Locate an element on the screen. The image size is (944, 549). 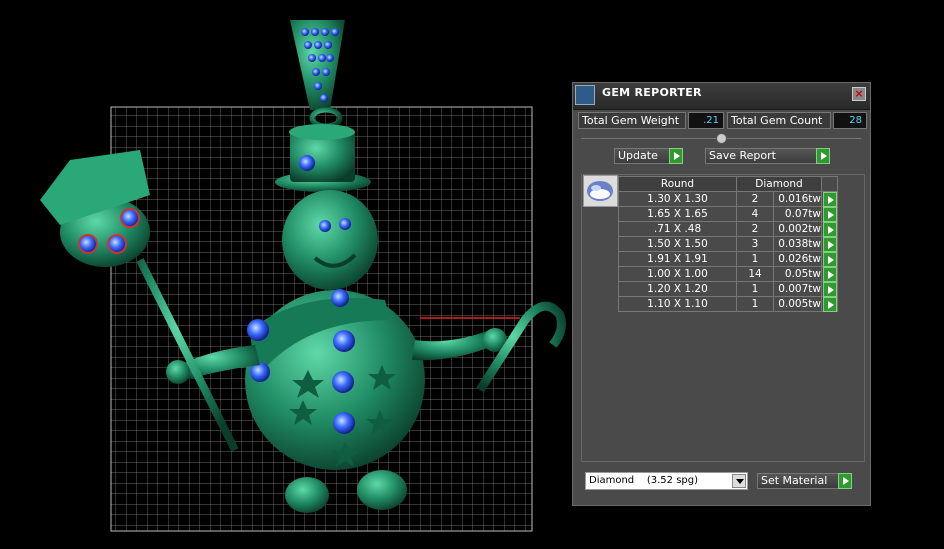
material-select: Diamond (3.52 spg) is located at coordinates (666, 481).